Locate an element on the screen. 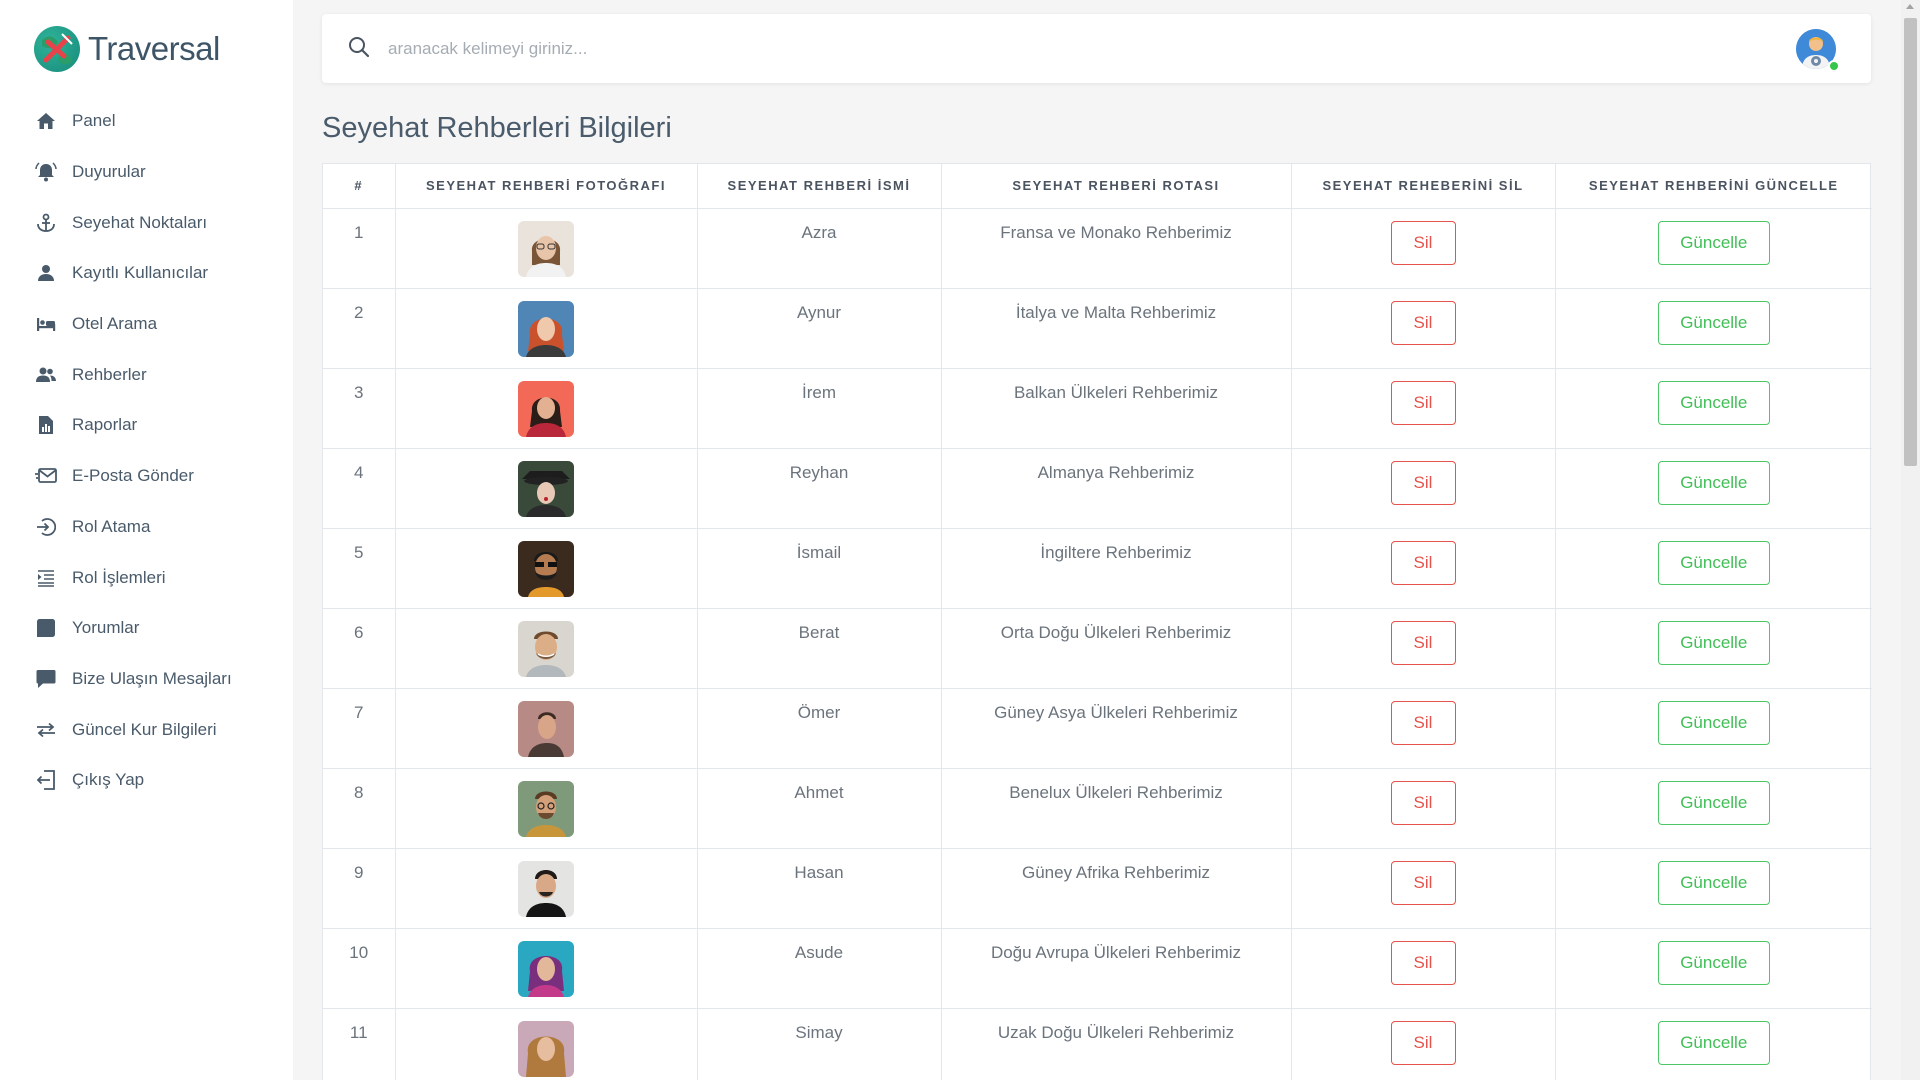 The image size is (1920, 1080). sidebar-item-yorumlar: Yorumlar is located at coordinates (133, 628).